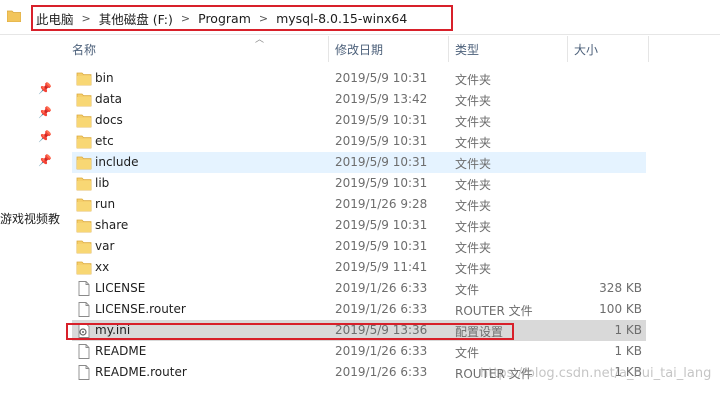 This screenshot has width=720, height=395. I want to click on column-name: 名称, so click(84, 49).